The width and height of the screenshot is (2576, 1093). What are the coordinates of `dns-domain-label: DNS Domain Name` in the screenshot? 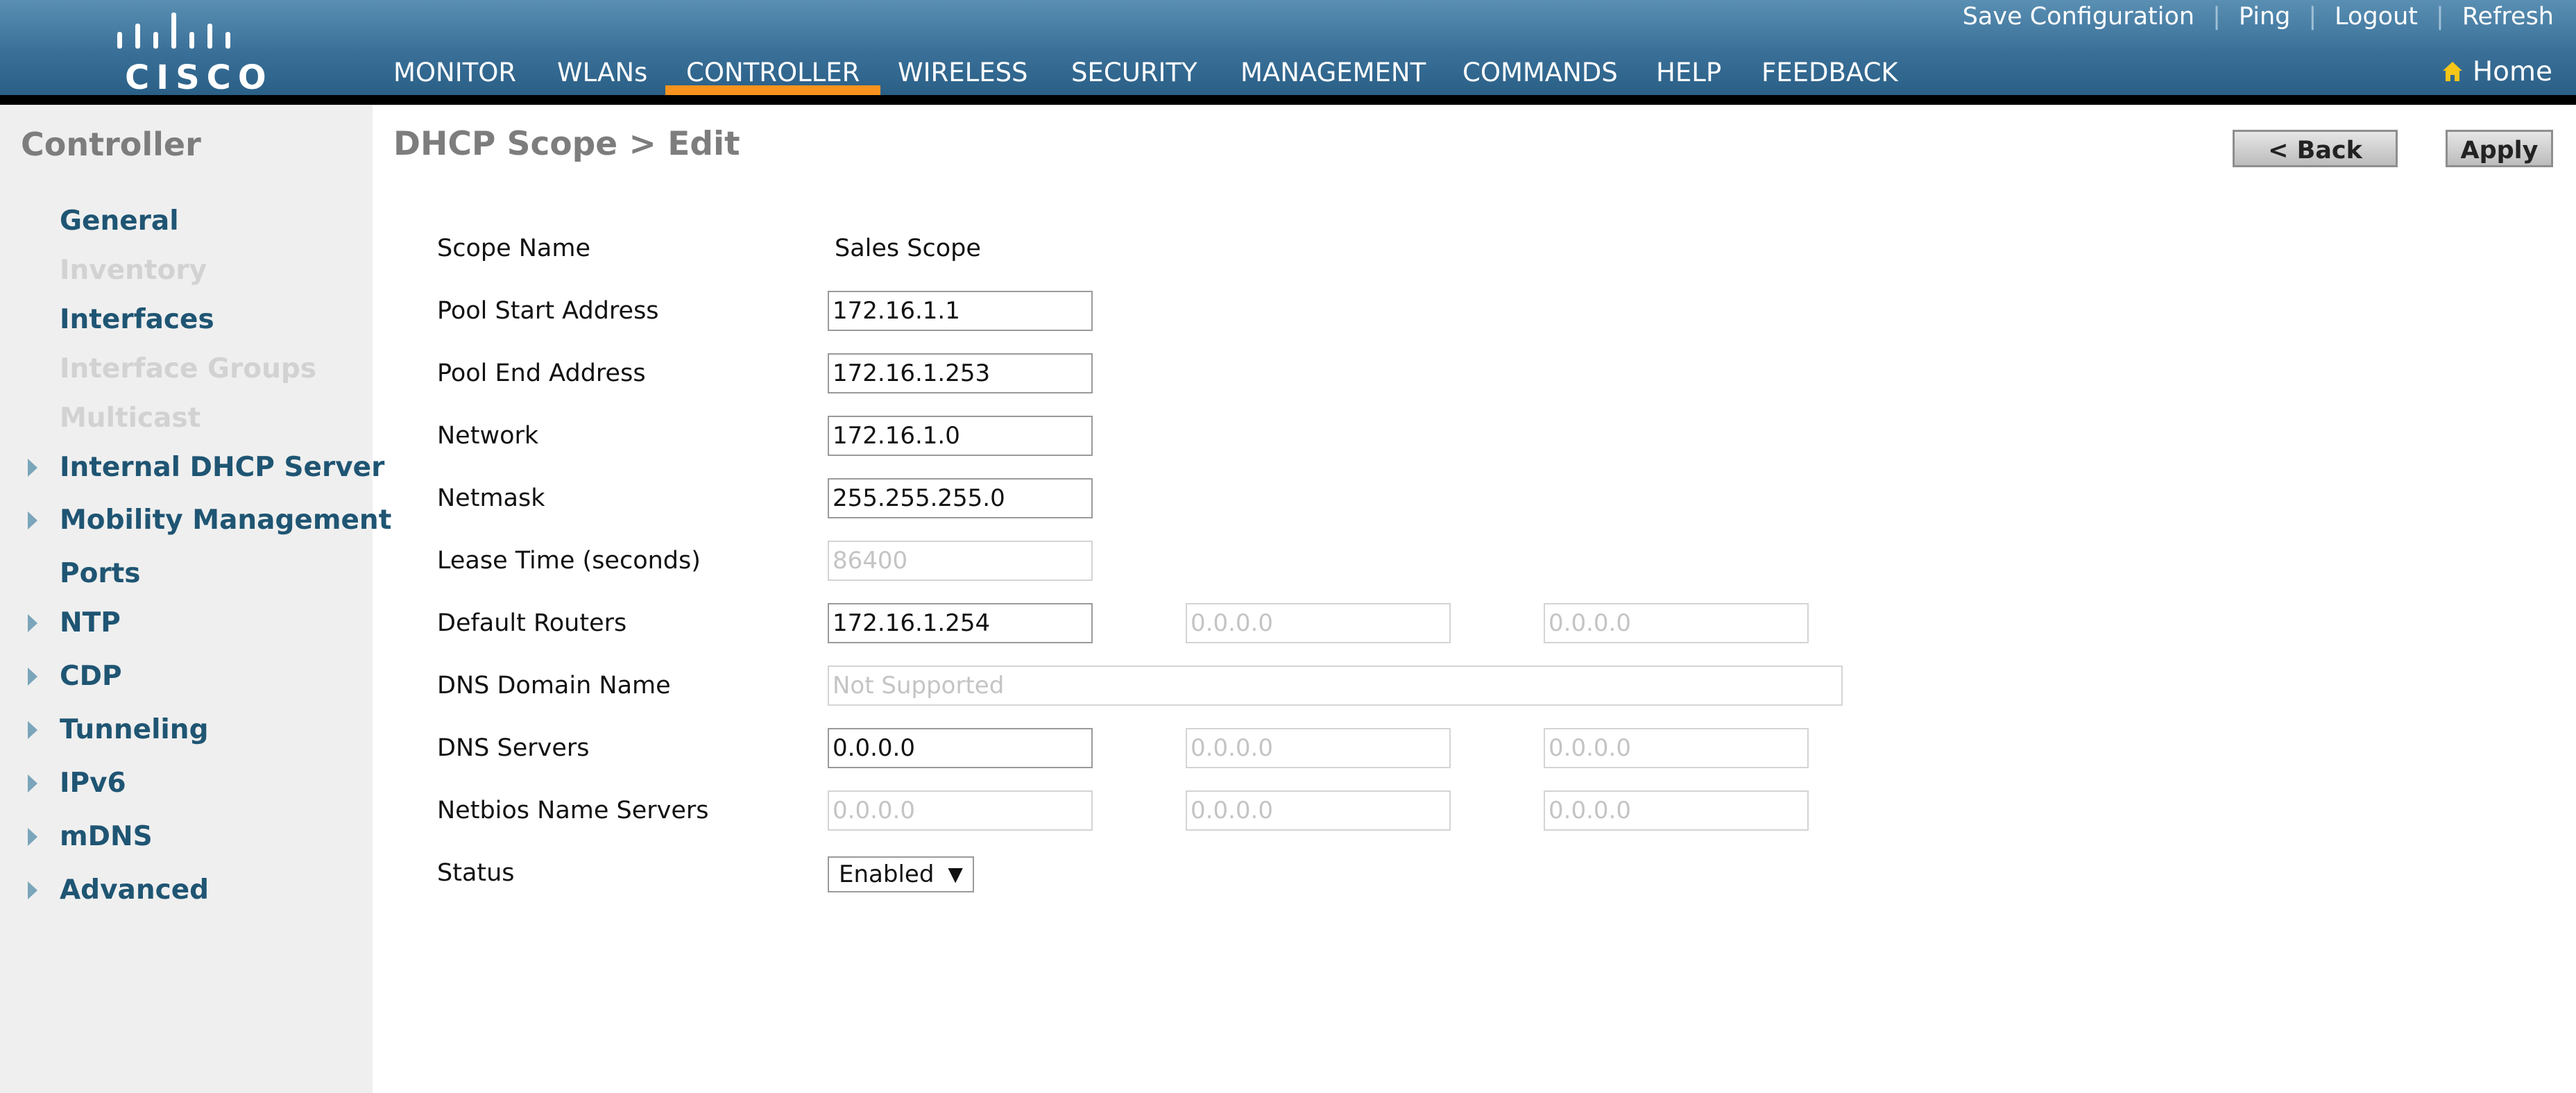 It's located at (554, 686).